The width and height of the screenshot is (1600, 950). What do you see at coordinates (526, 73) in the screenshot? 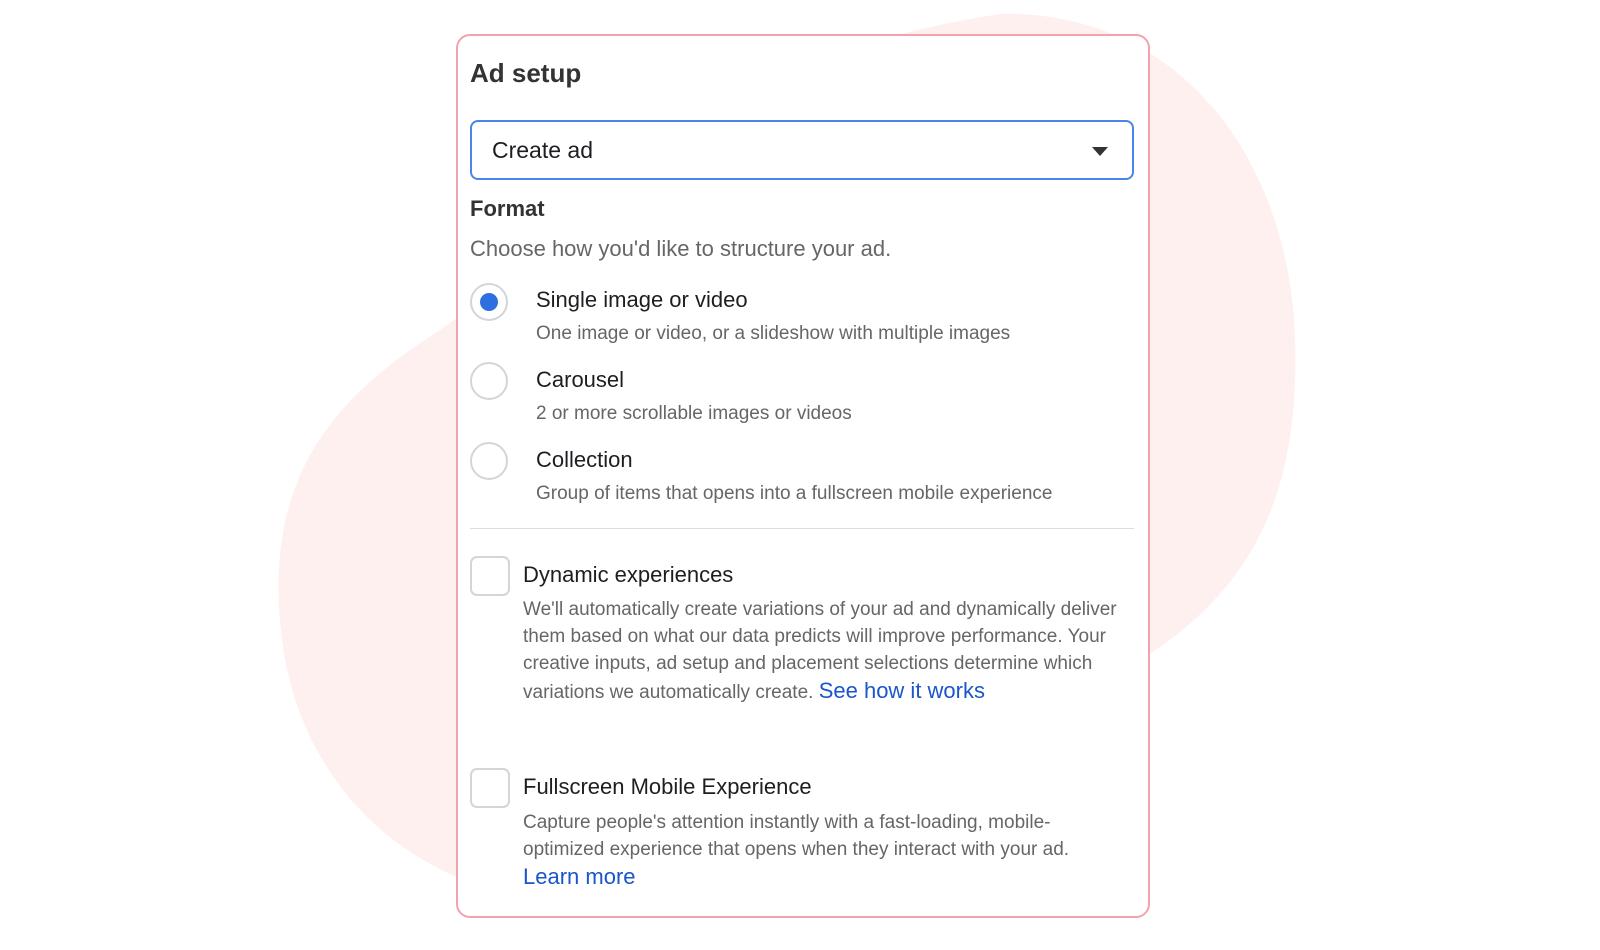
I see `panel-title: Ad setup` at bounding box center [526, 73].